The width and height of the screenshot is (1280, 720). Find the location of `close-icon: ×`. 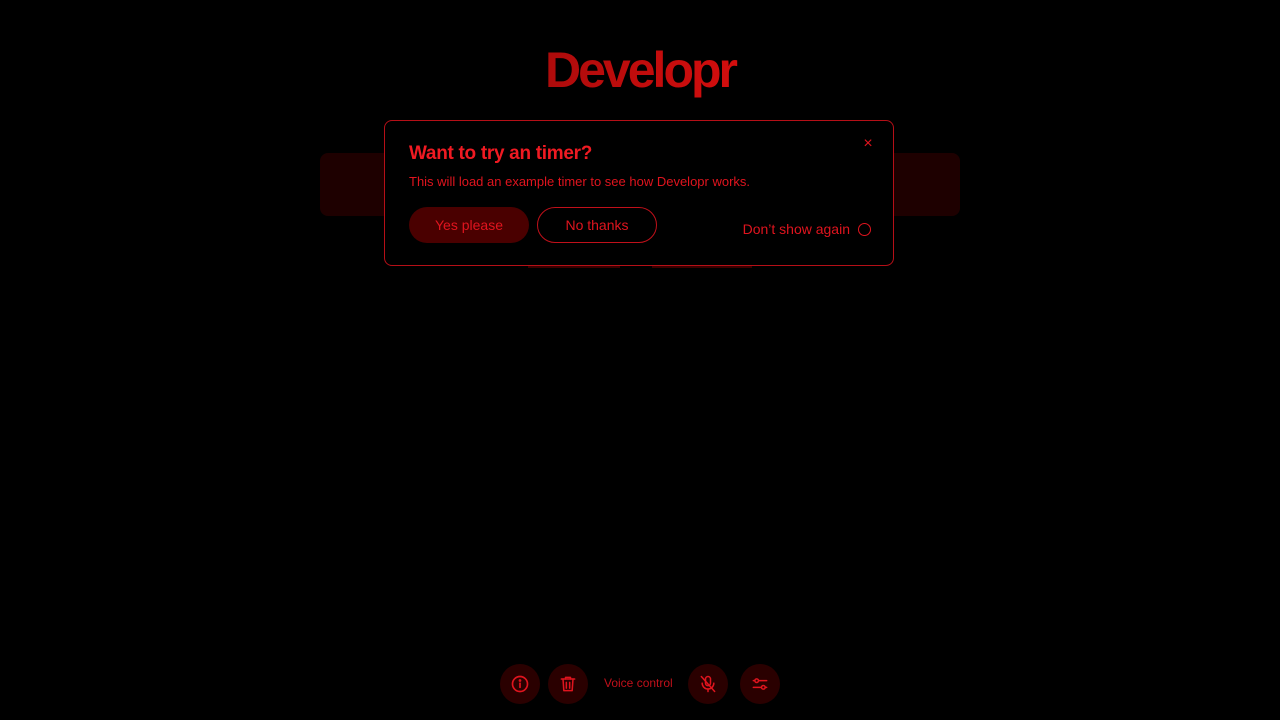

close-icon: × is located at coordinates (868, 144).